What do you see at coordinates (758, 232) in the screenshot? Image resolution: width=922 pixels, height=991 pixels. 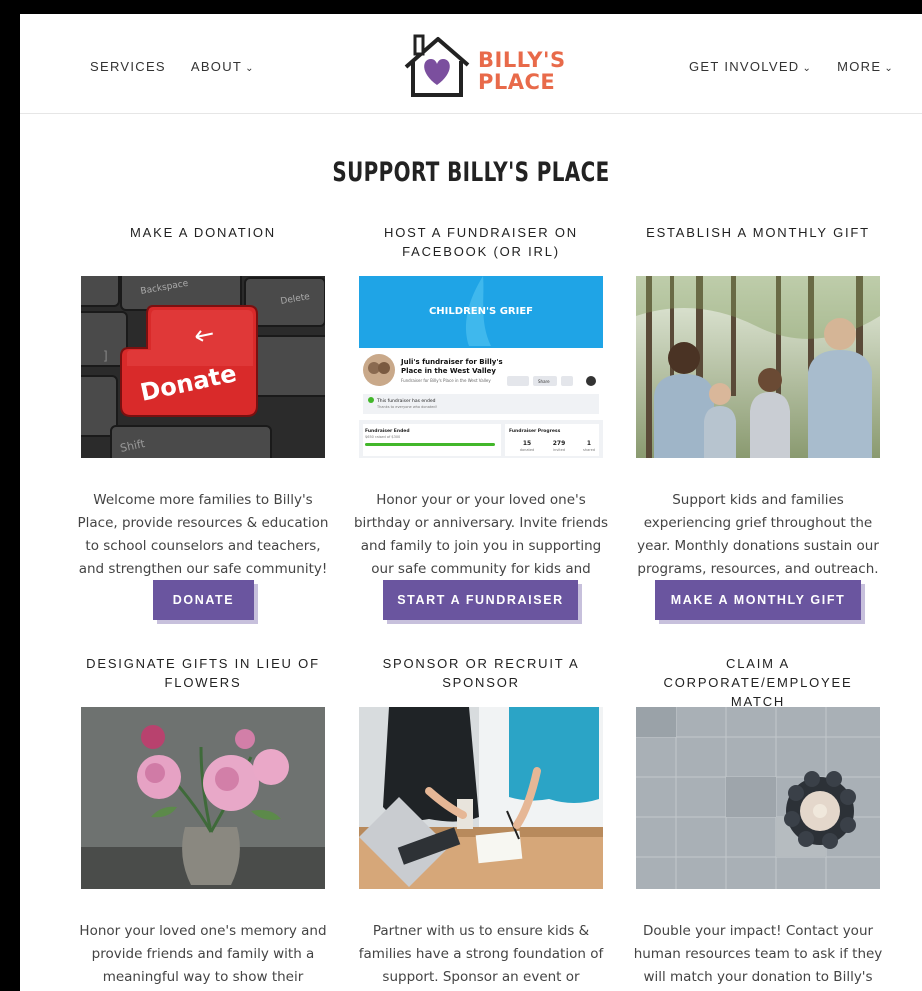 I see `card-title: ESTABLISH A MONTHLY GIFT` at bounding box center [758, 232].